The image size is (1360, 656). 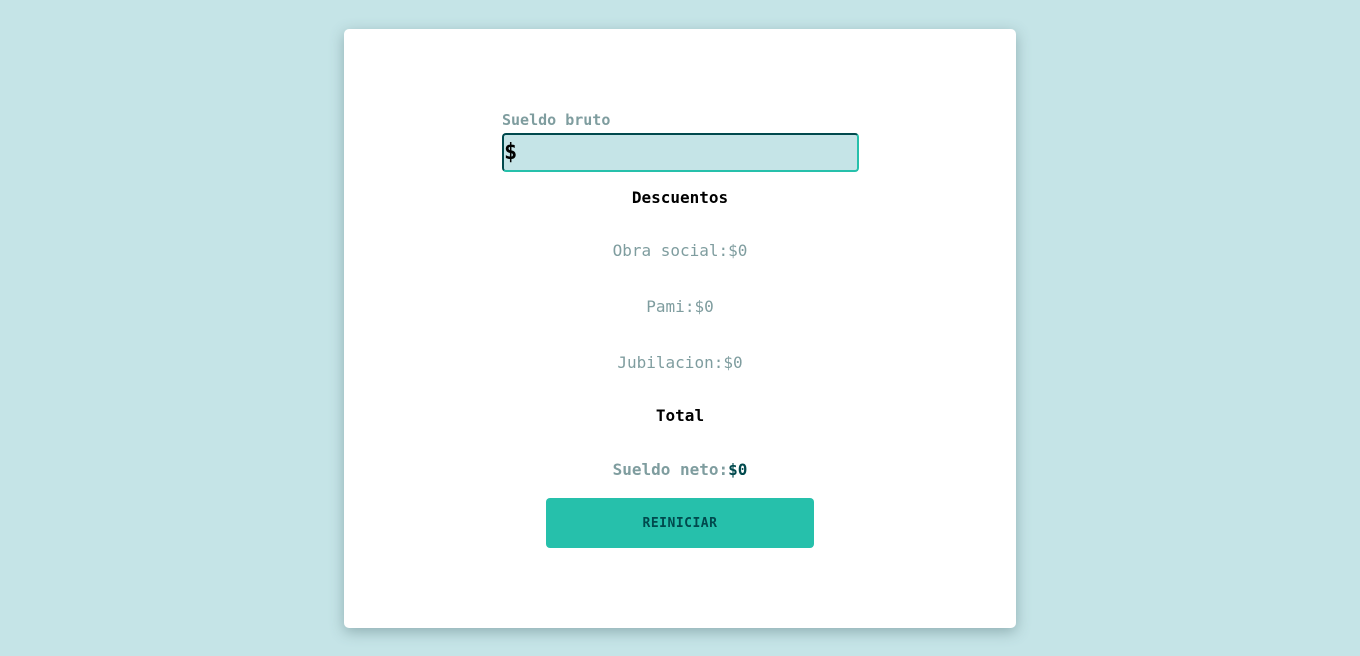 What do you see at coordinates (670, 362) in the screenshot?
I see `deduction-label: Jubilacion:` at bounding box center [670, 362].